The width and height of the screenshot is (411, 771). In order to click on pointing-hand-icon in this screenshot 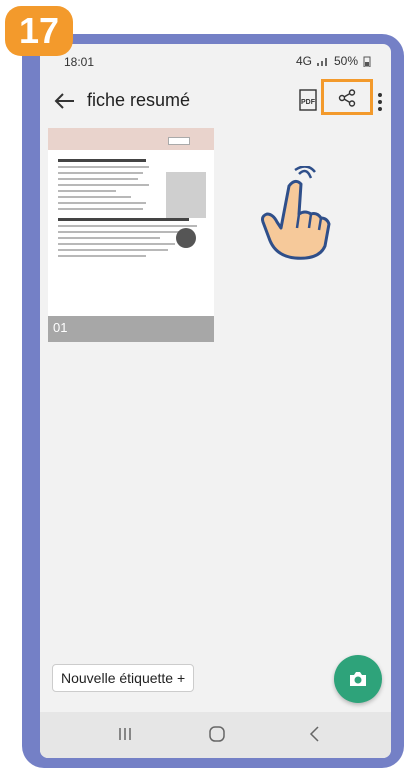, I will do `click(296, 213)`.